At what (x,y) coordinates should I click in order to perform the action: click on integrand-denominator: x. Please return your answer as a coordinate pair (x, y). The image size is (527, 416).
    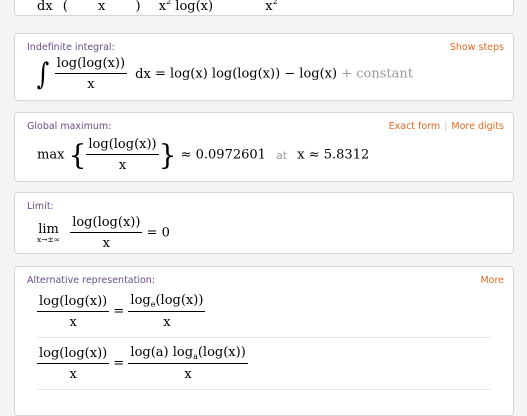
    Looking at the image, I should click on (91, 84).